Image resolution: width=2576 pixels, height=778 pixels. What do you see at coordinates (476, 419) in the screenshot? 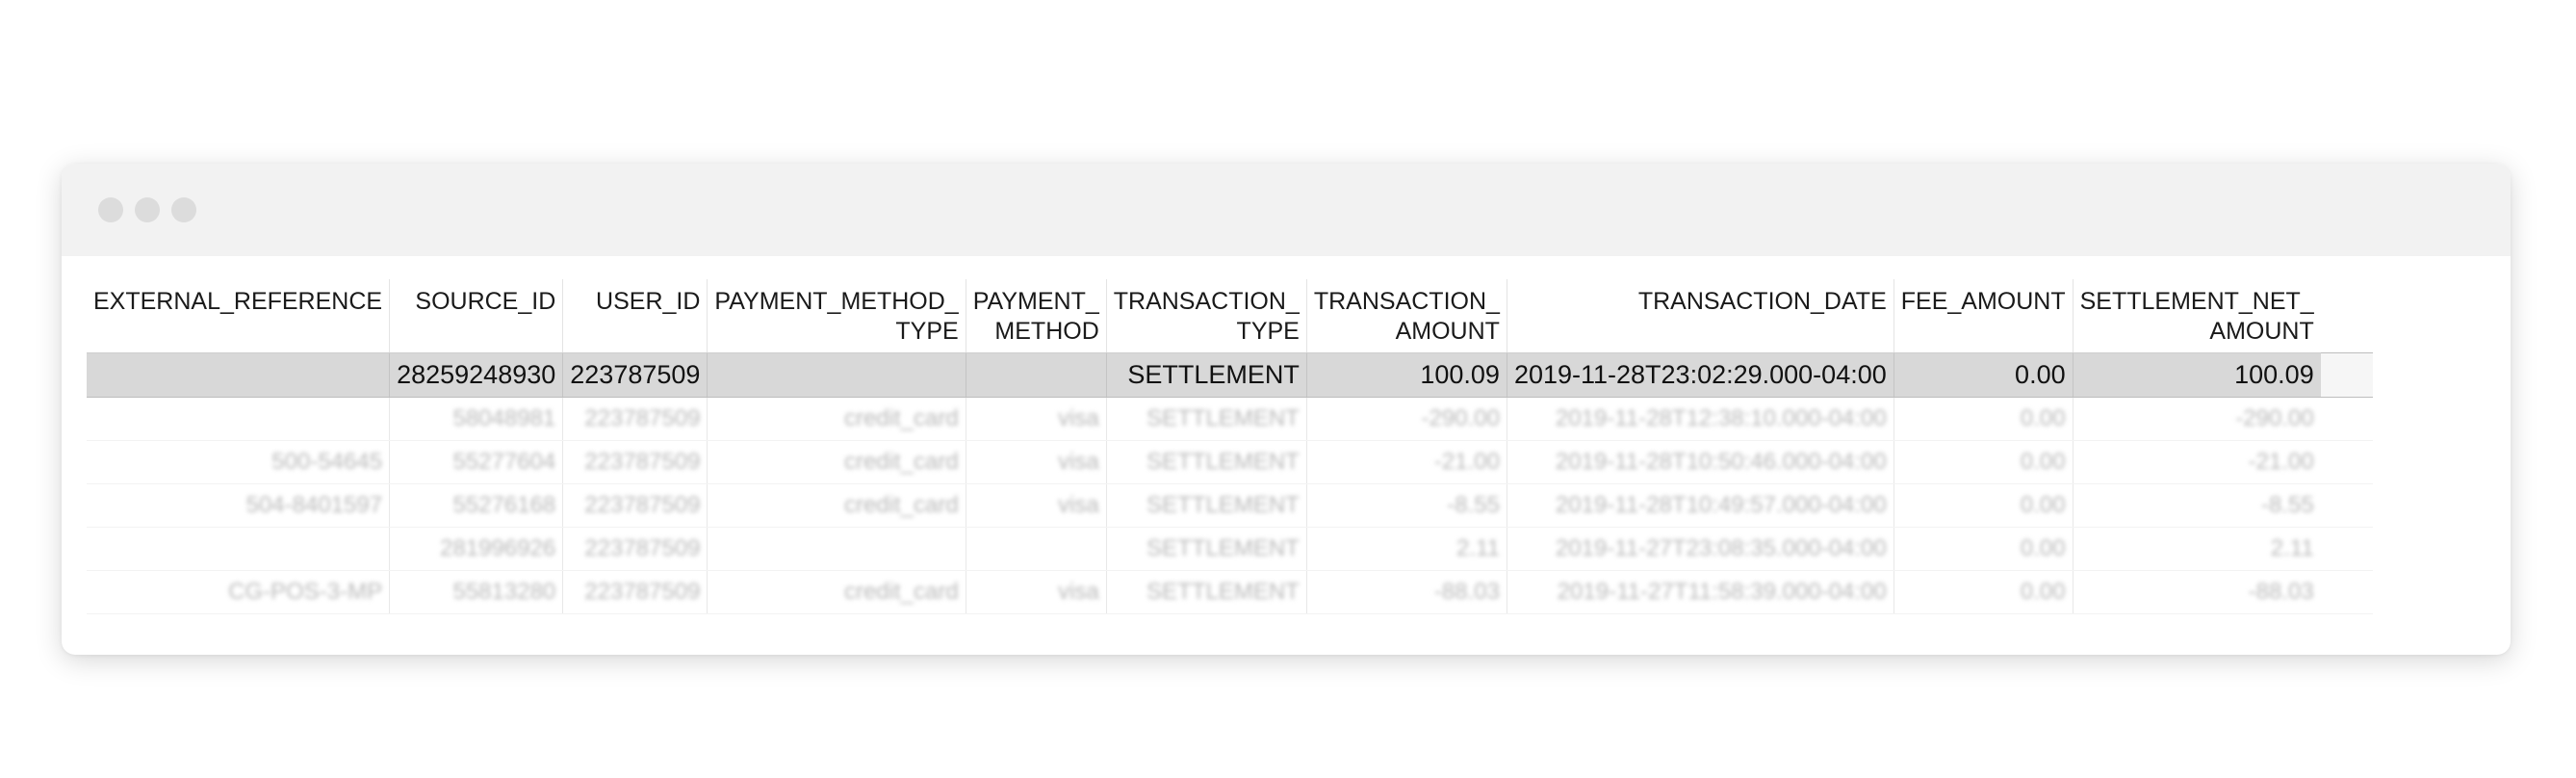
I see `table-cell: 58048981` at bounding box center [476, 419].